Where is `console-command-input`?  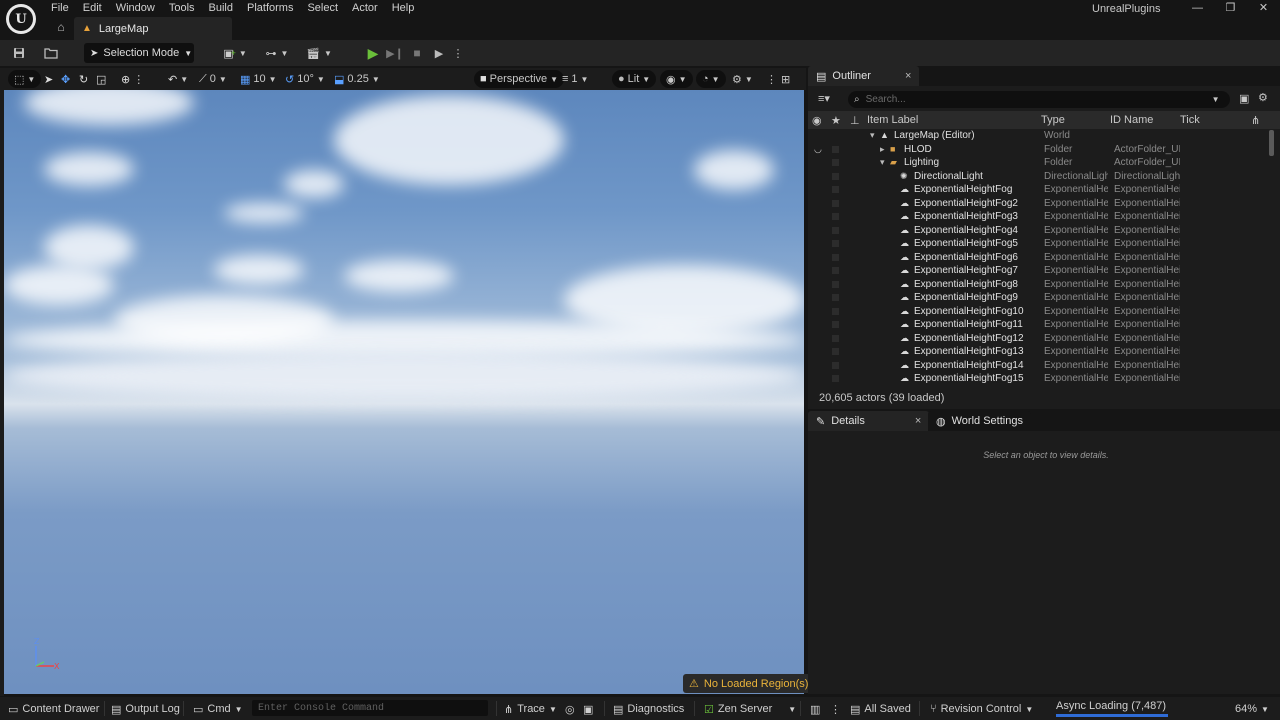
console-command-input is located at coordinates (370, 708).